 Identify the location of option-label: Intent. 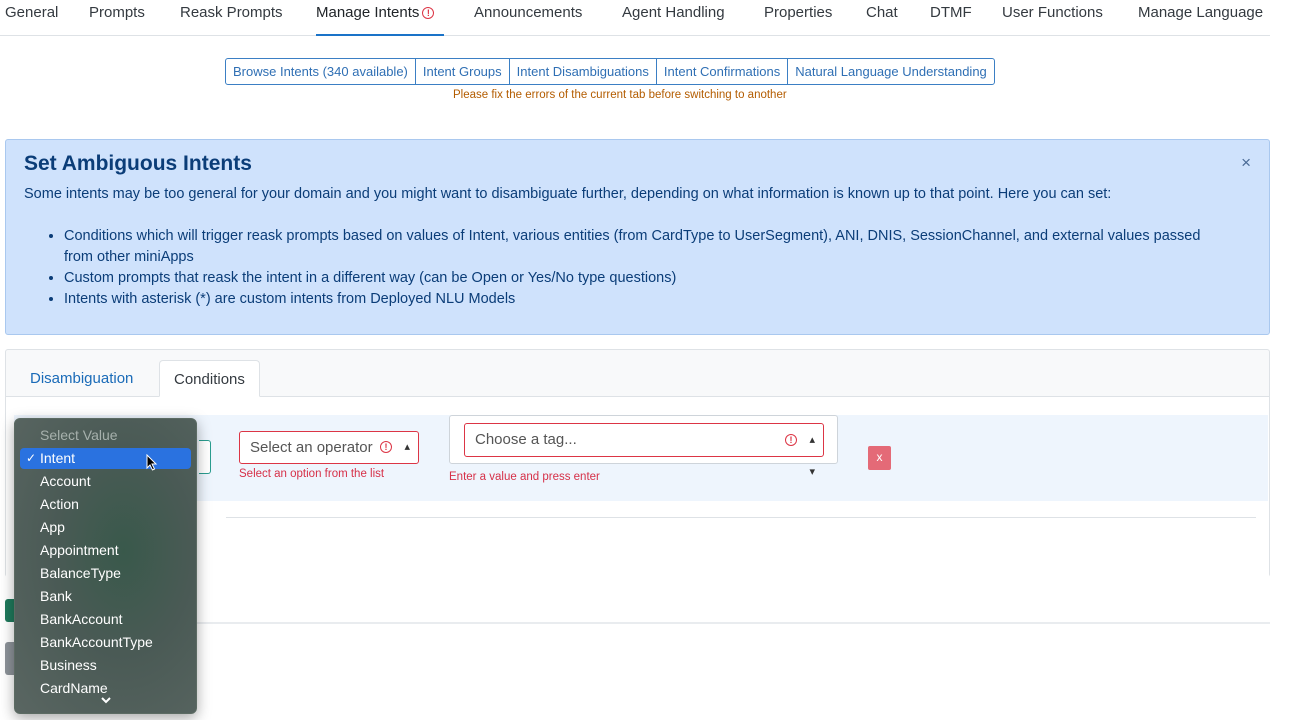
(58, 458).